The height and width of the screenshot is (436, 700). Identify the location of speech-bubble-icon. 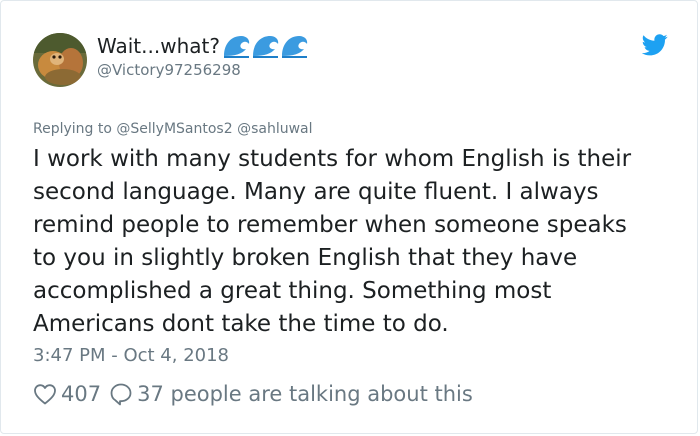
(121, 394).